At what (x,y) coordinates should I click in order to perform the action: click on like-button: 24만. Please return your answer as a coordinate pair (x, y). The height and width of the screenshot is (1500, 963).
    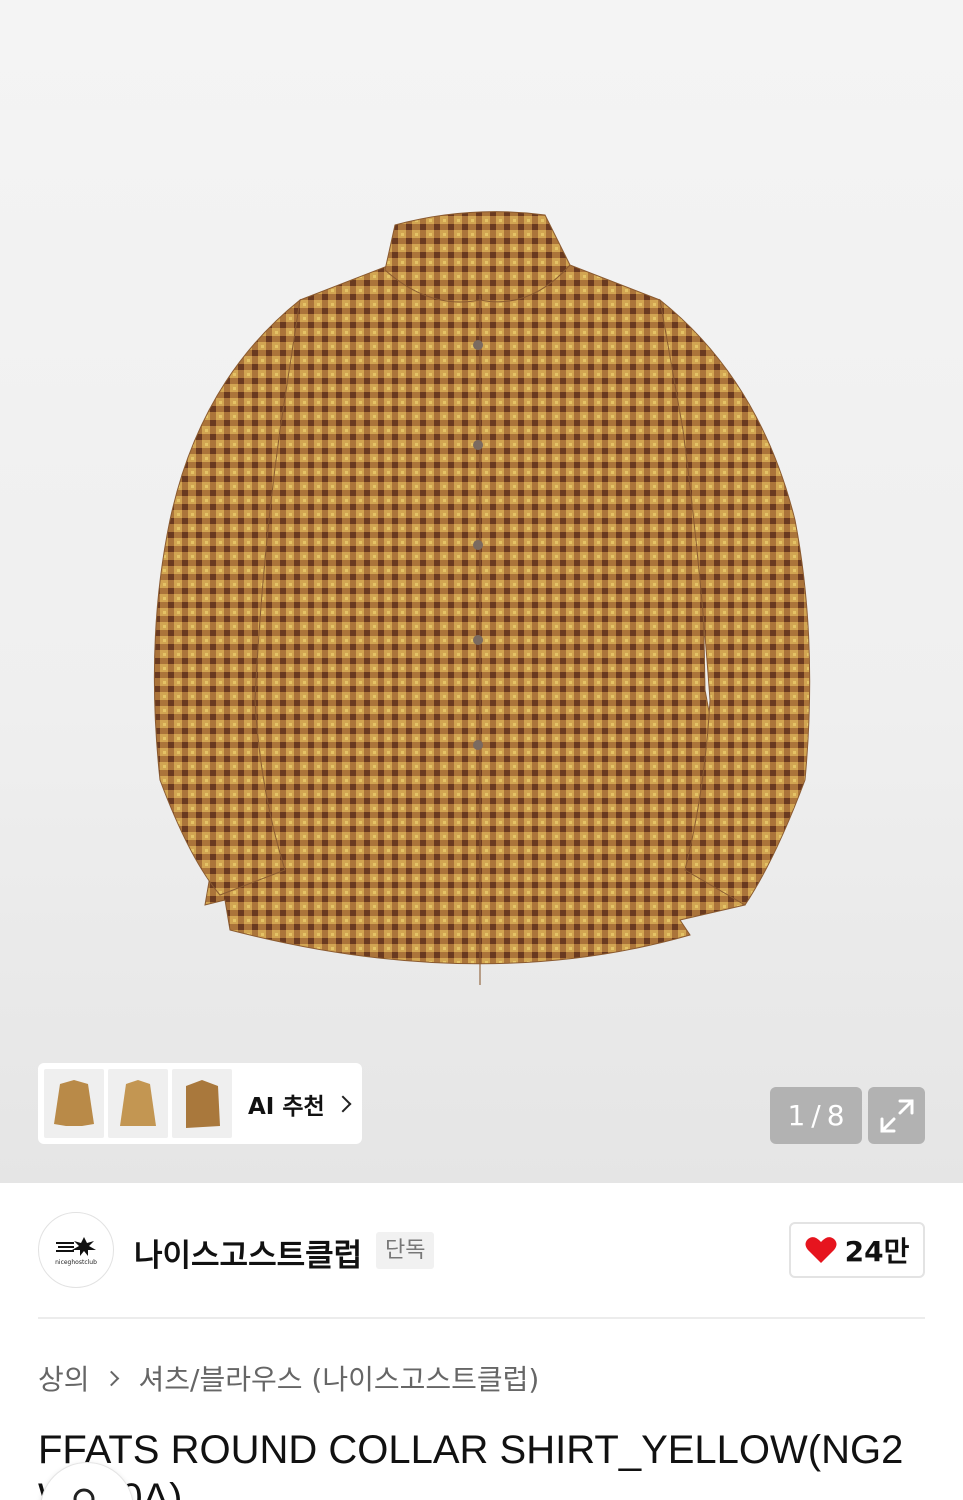
    Looking at the image, I should click on (857, 1250).